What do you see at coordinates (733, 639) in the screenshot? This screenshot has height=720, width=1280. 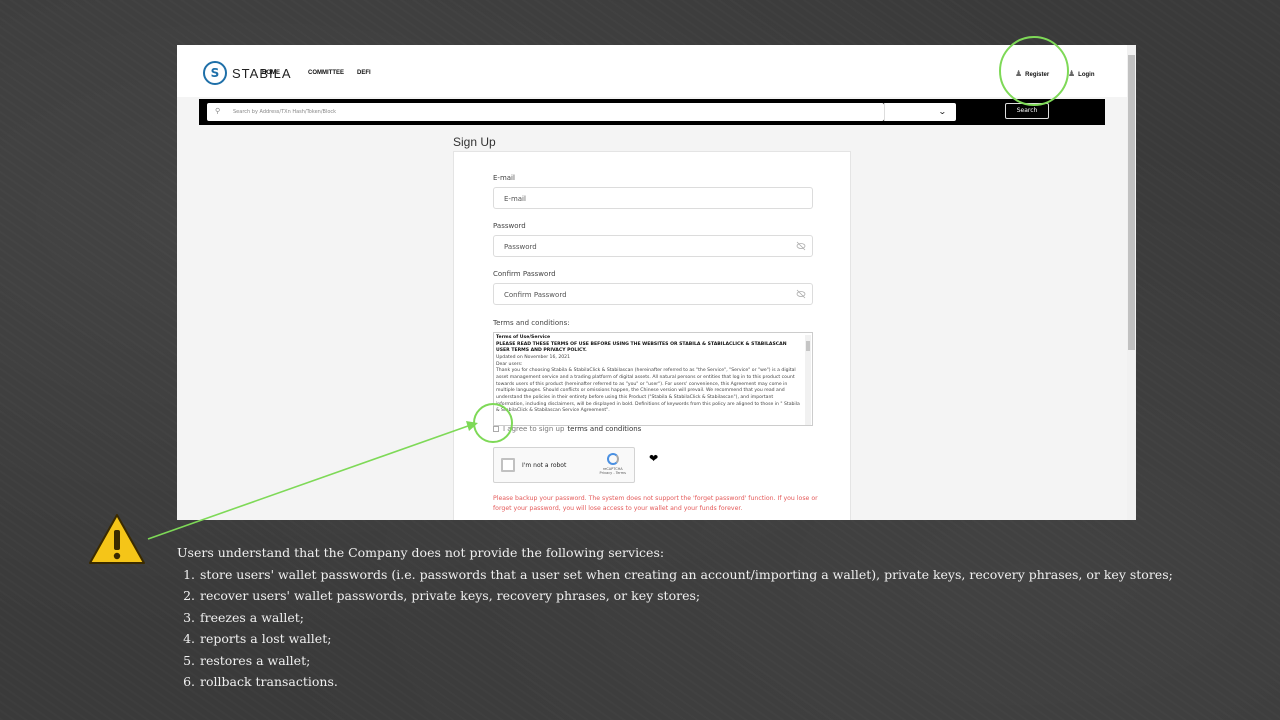 I see `note-item: reports a lost wallet;` at bounding box center [733, 639].